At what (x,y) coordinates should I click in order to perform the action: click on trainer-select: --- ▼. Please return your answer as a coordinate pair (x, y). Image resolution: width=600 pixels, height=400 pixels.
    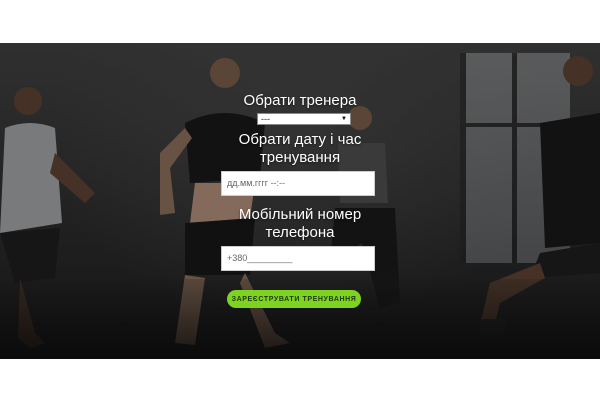
    Looking at the image, I should click on (304, 119).